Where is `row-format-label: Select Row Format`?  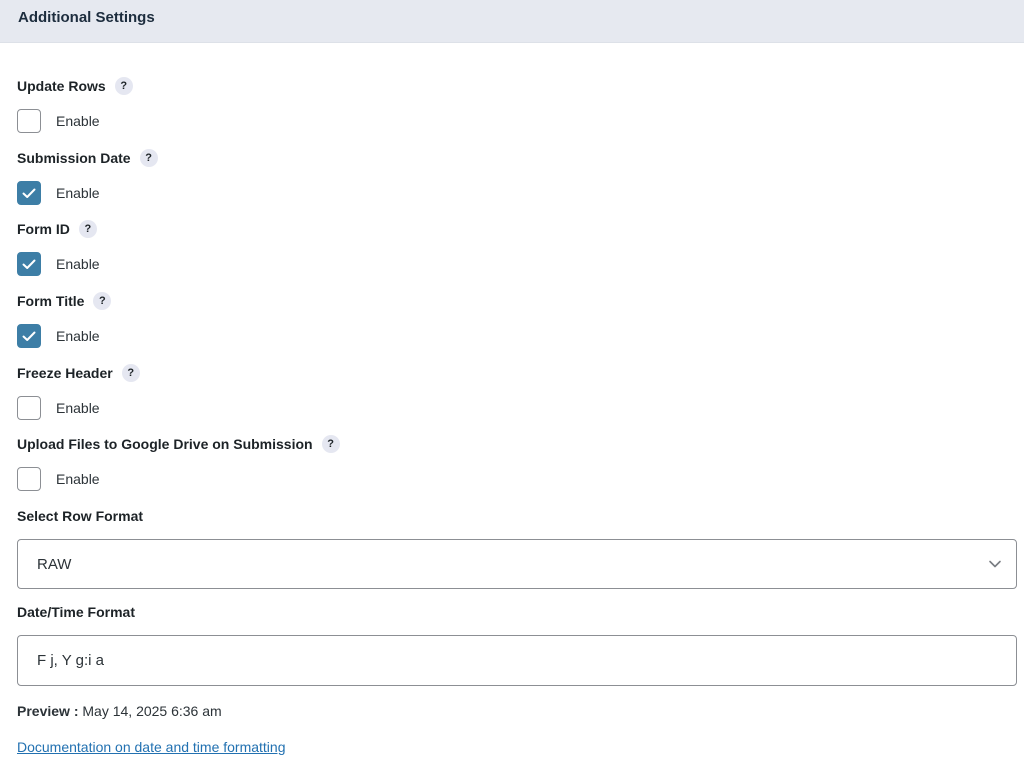
row-format-label: Select Row Format is located at coordinates (80, 516).